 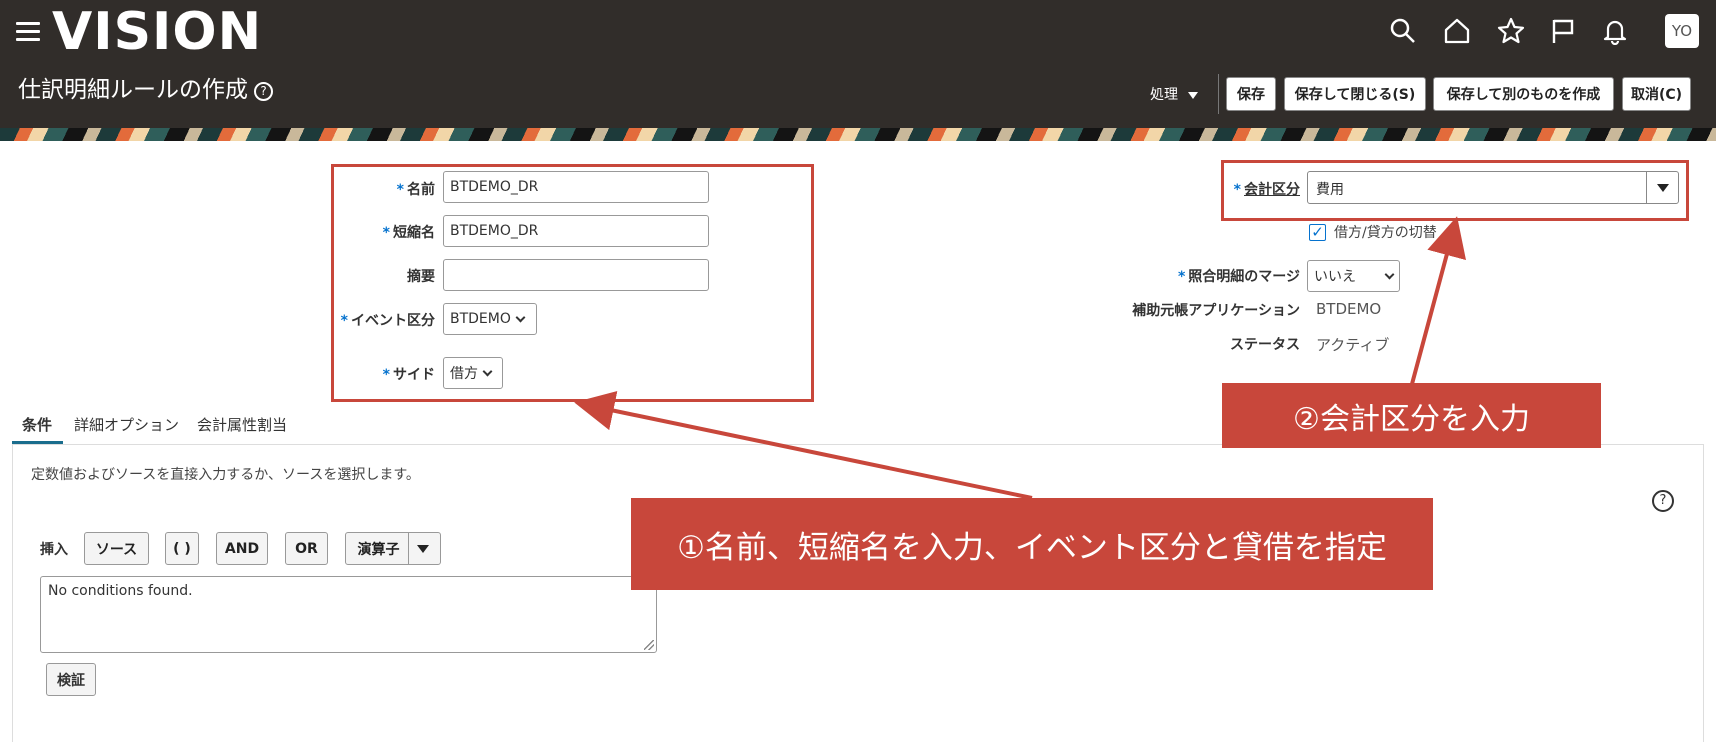 I want to click on annotation-callout-2: ②会計区分を入力, so click(x=1411, y=415).